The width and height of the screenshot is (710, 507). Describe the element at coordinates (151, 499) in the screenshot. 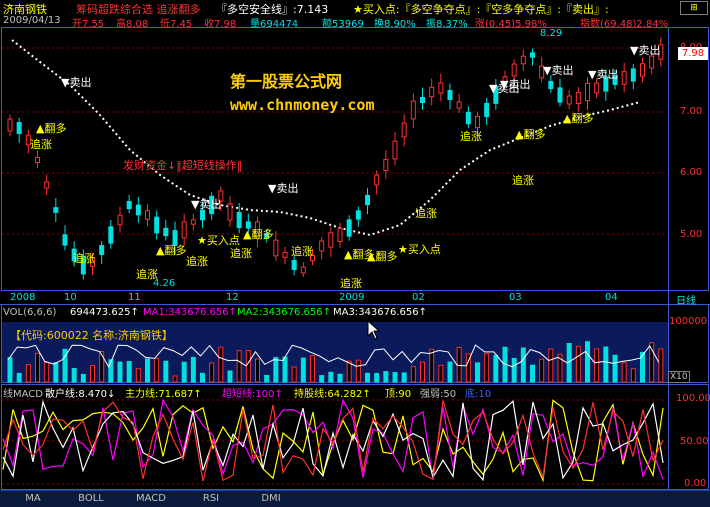

I see `tab-macd: MACD` at that location.